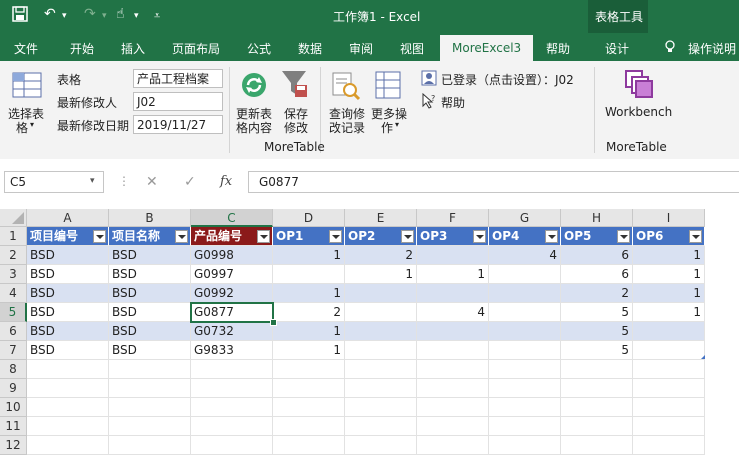 The image size is (739, 455). What do you see at coordinates (13, 350) in the screenshot?
I see `row-header-7: 7` at bounding box center [13, 350].